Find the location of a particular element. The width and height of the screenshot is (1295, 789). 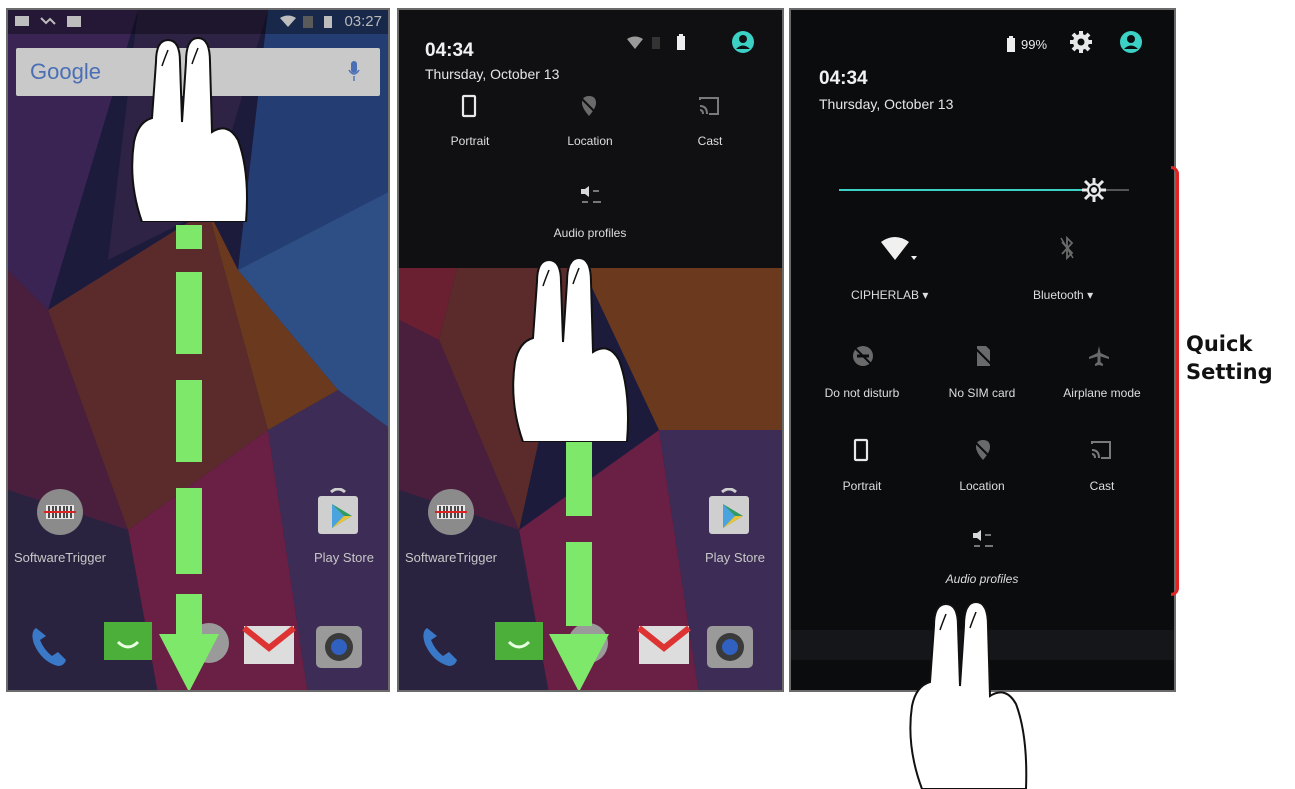

shade-time: 04:34 is located at coordinates (449, 50).